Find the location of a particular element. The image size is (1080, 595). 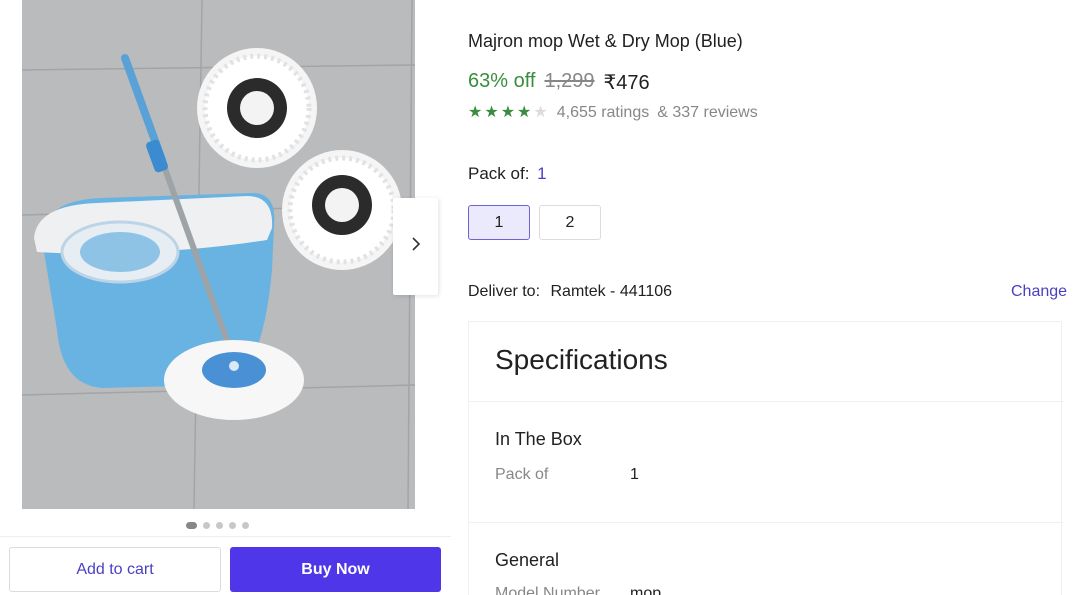

spec-key: Pack of is located at coordinates (522, 474).